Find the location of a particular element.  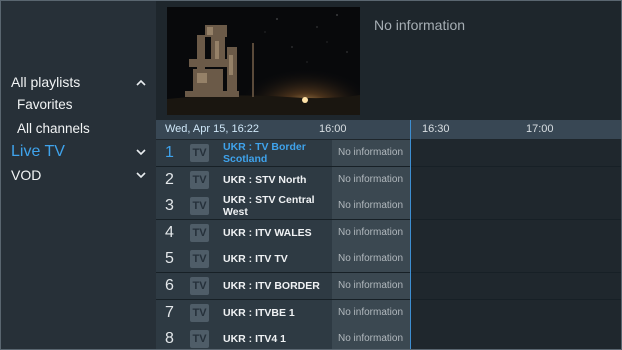

channel-row: 8 TV UKR : ITV4 1 No information is located at coordinates (388, 337).